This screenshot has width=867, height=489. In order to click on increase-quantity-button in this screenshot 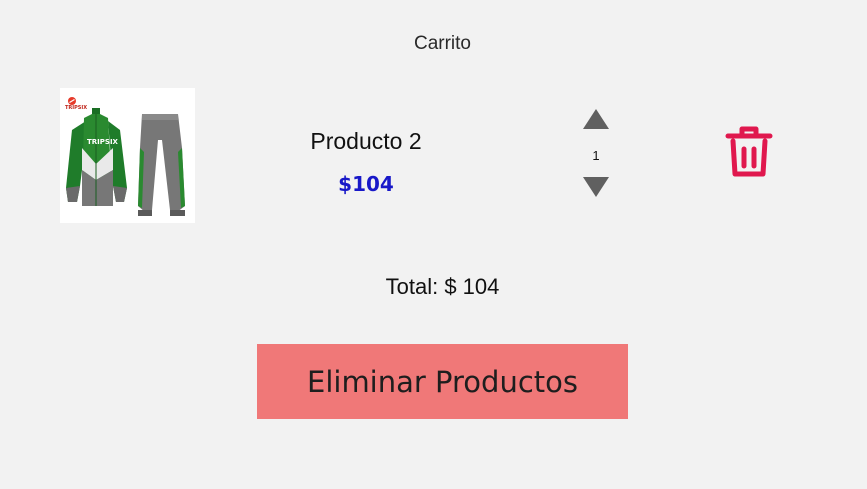, I will do `click(596, 119)`.